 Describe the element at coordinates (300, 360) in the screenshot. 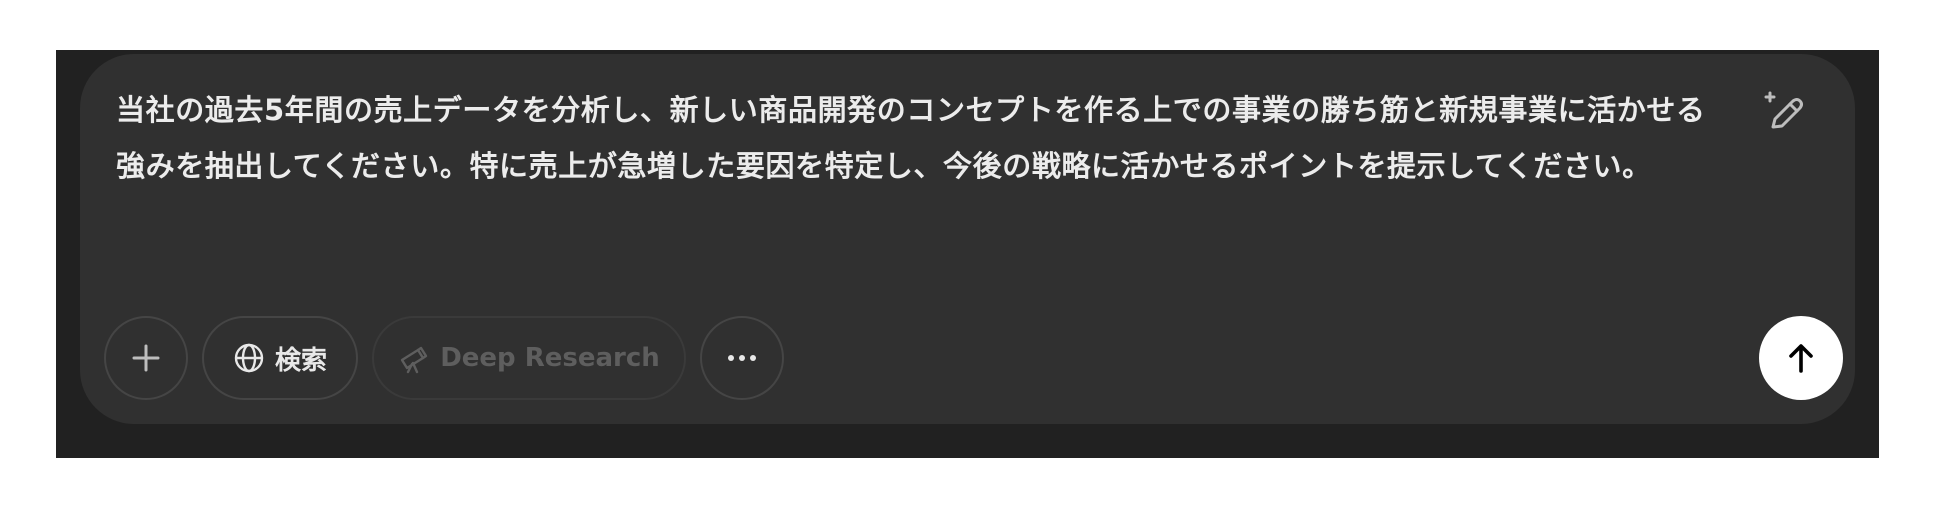

I see `search-label: 検索` at that location.